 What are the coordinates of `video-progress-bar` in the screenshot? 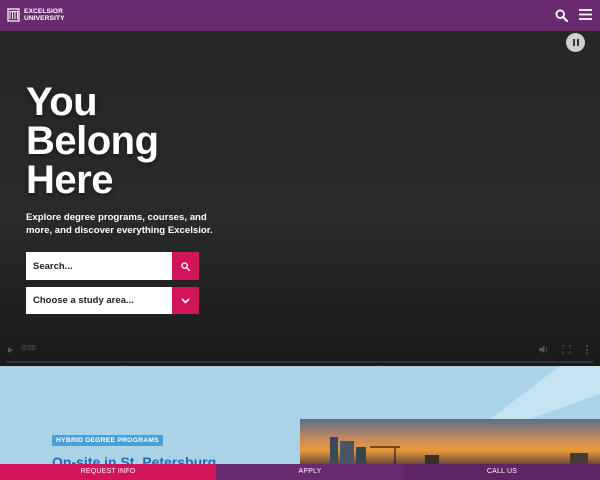 It's located at (300, 362).